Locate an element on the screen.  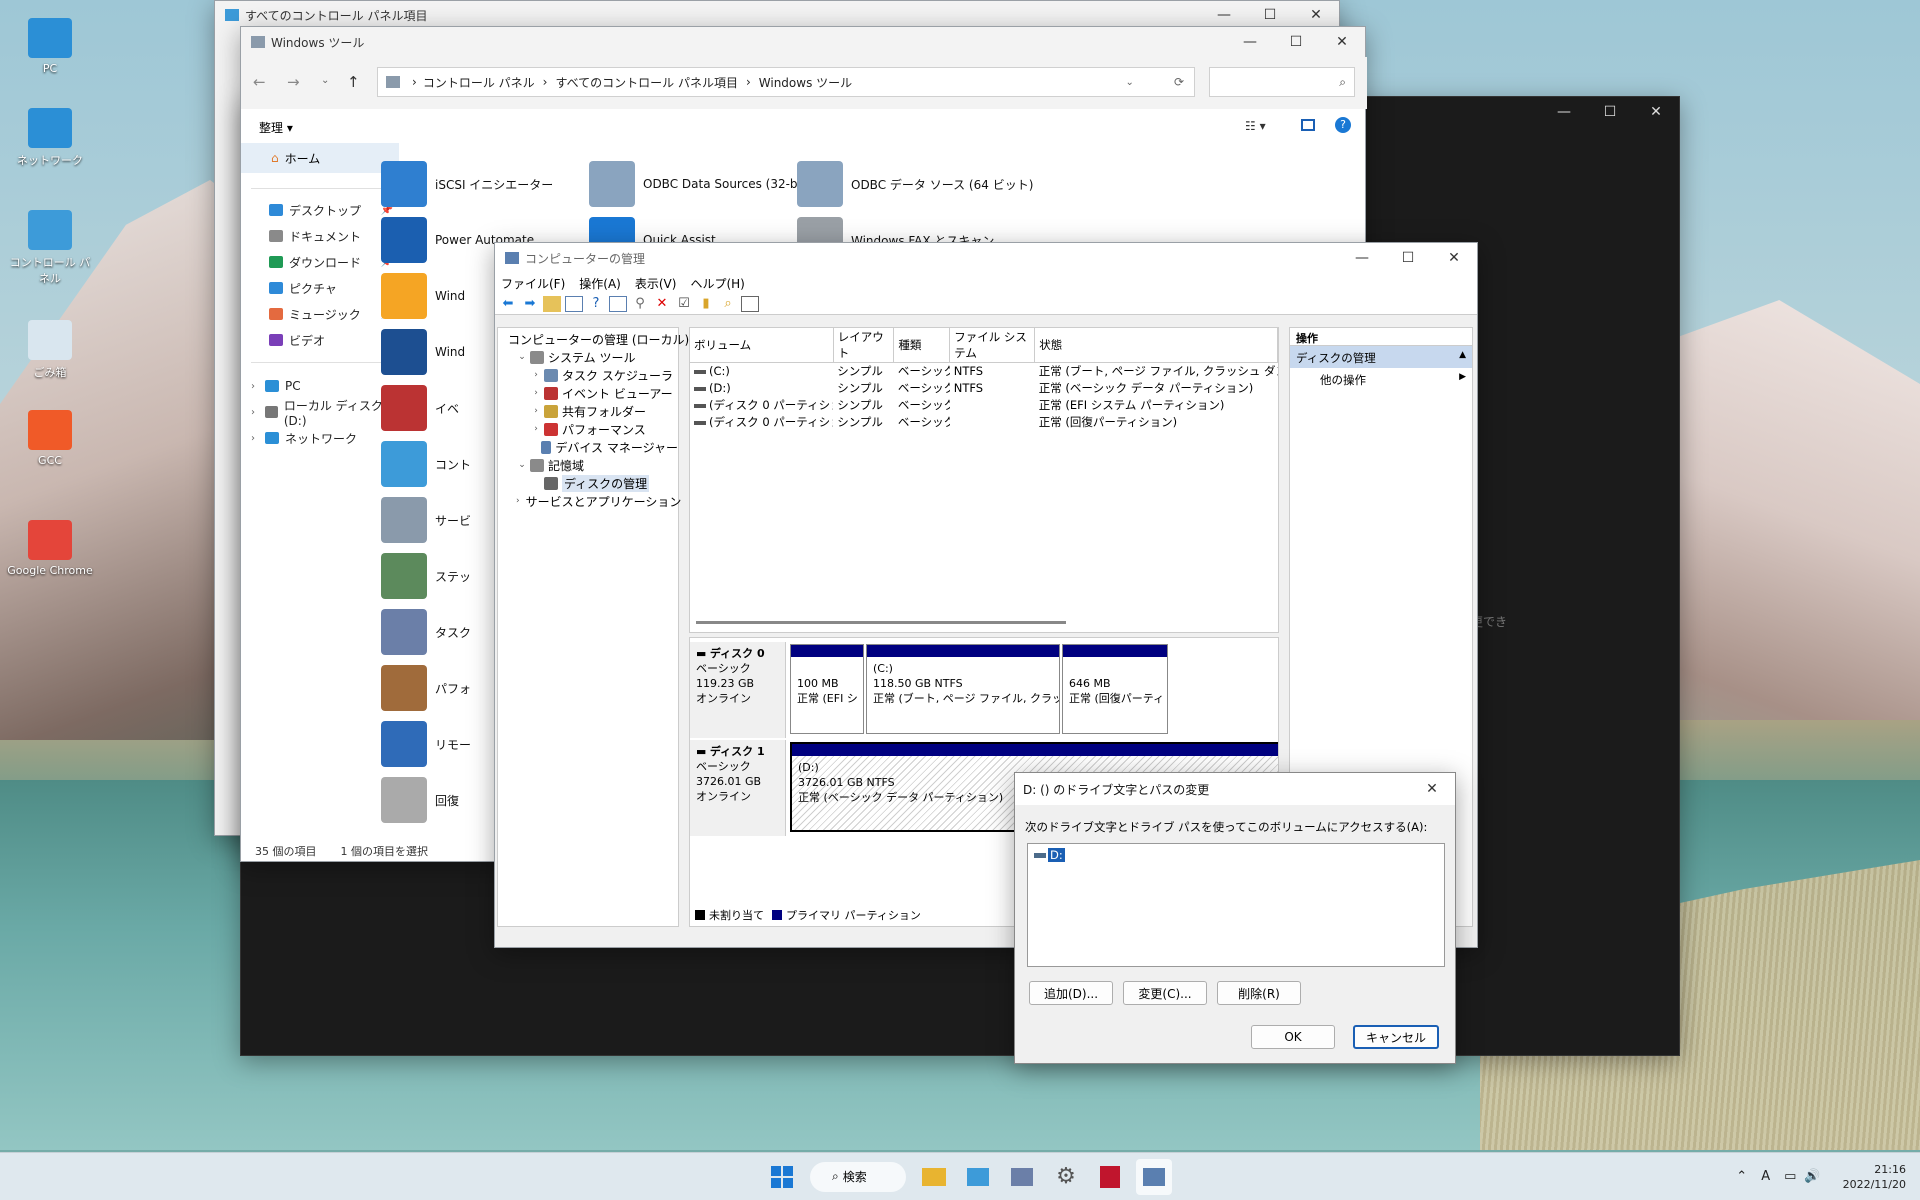
tree-node: › パフォーマンス is located at coordinates (588, 429).